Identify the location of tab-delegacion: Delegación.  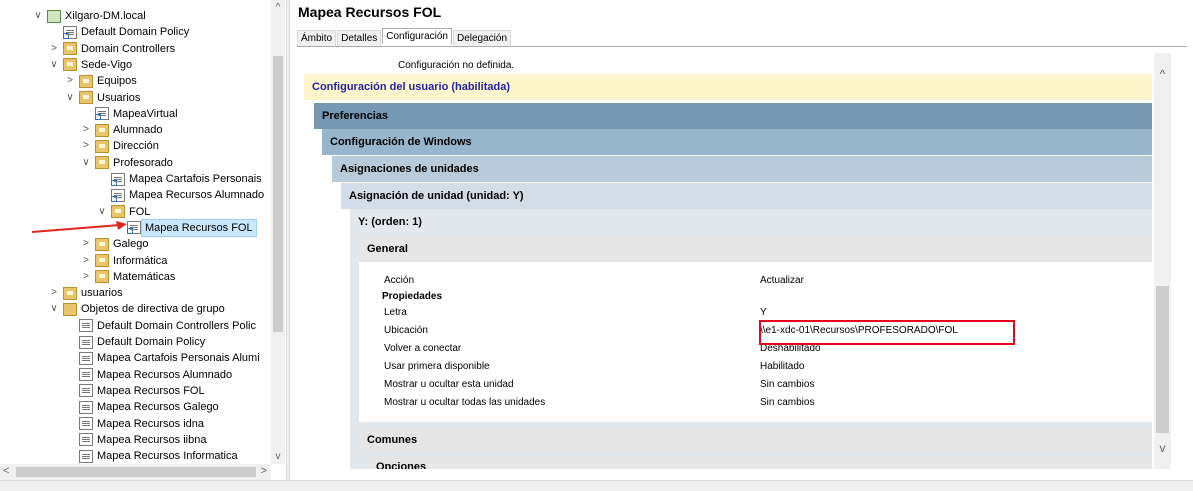
(482, 38).